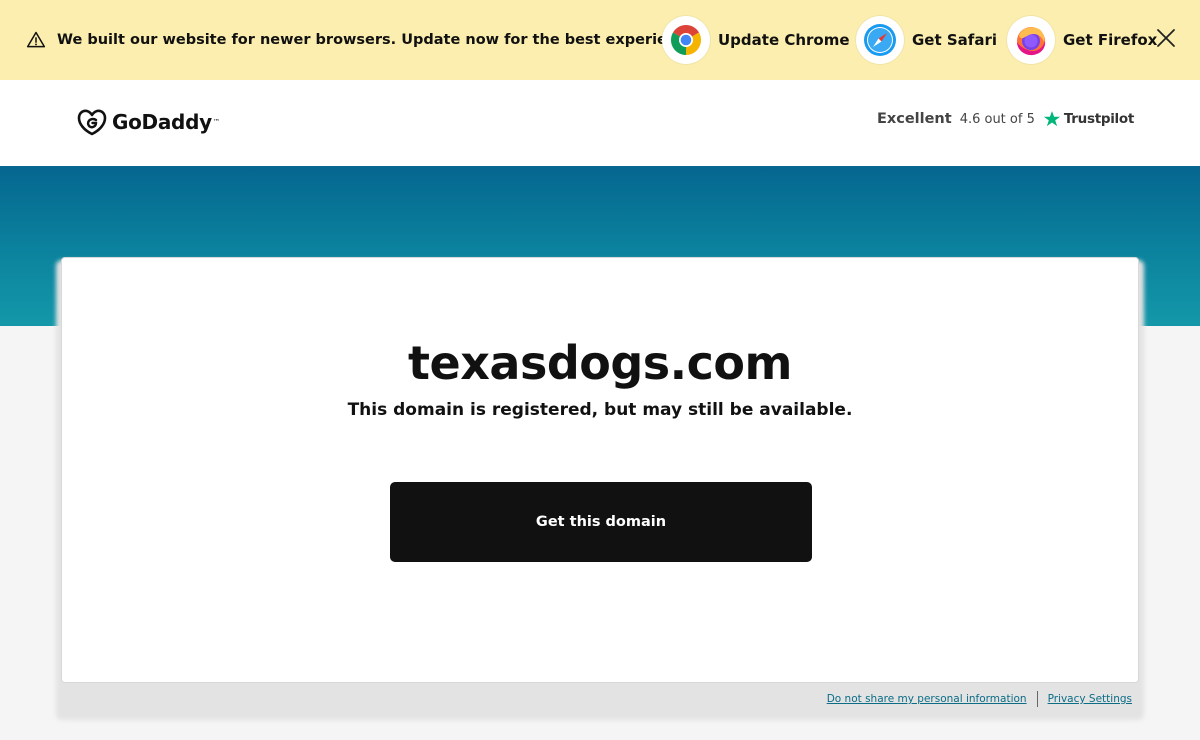 The width and height of the screenshot is (1200, 740). I want to click on firefox-icon, so click(1031, 40).